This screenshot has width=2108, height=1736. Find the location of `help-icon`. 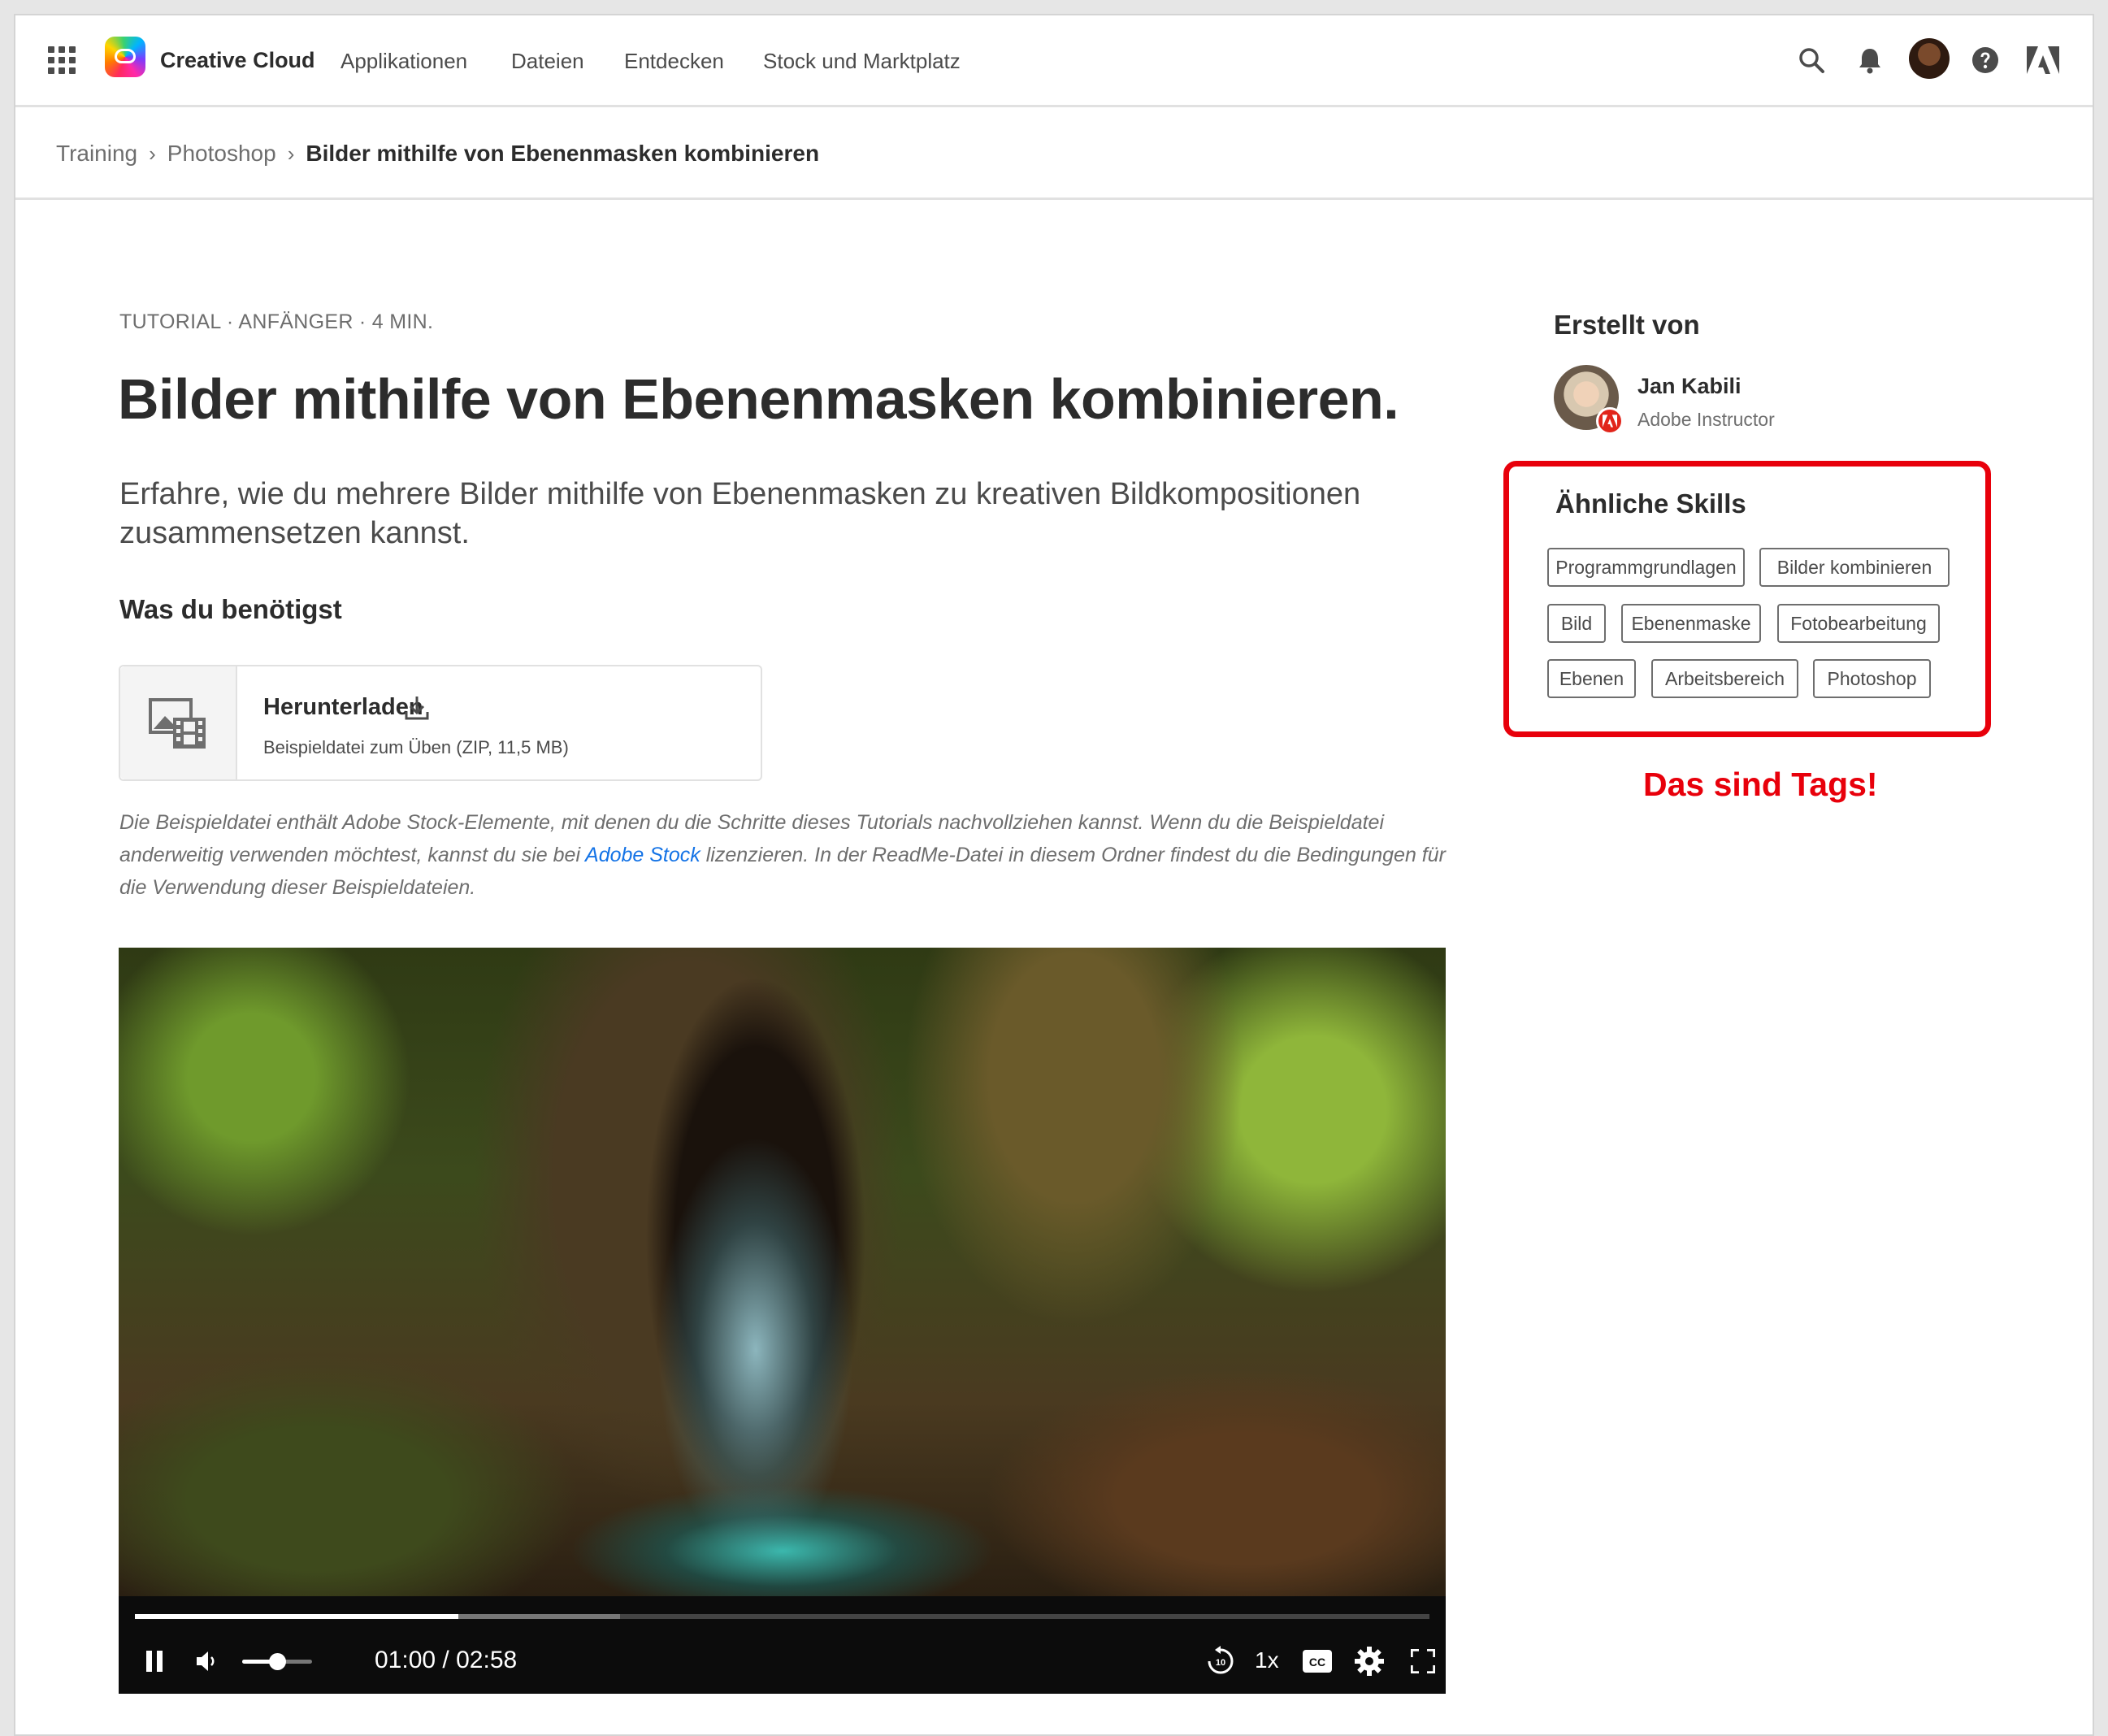

help-icon is located at coordinates (1985, 60).